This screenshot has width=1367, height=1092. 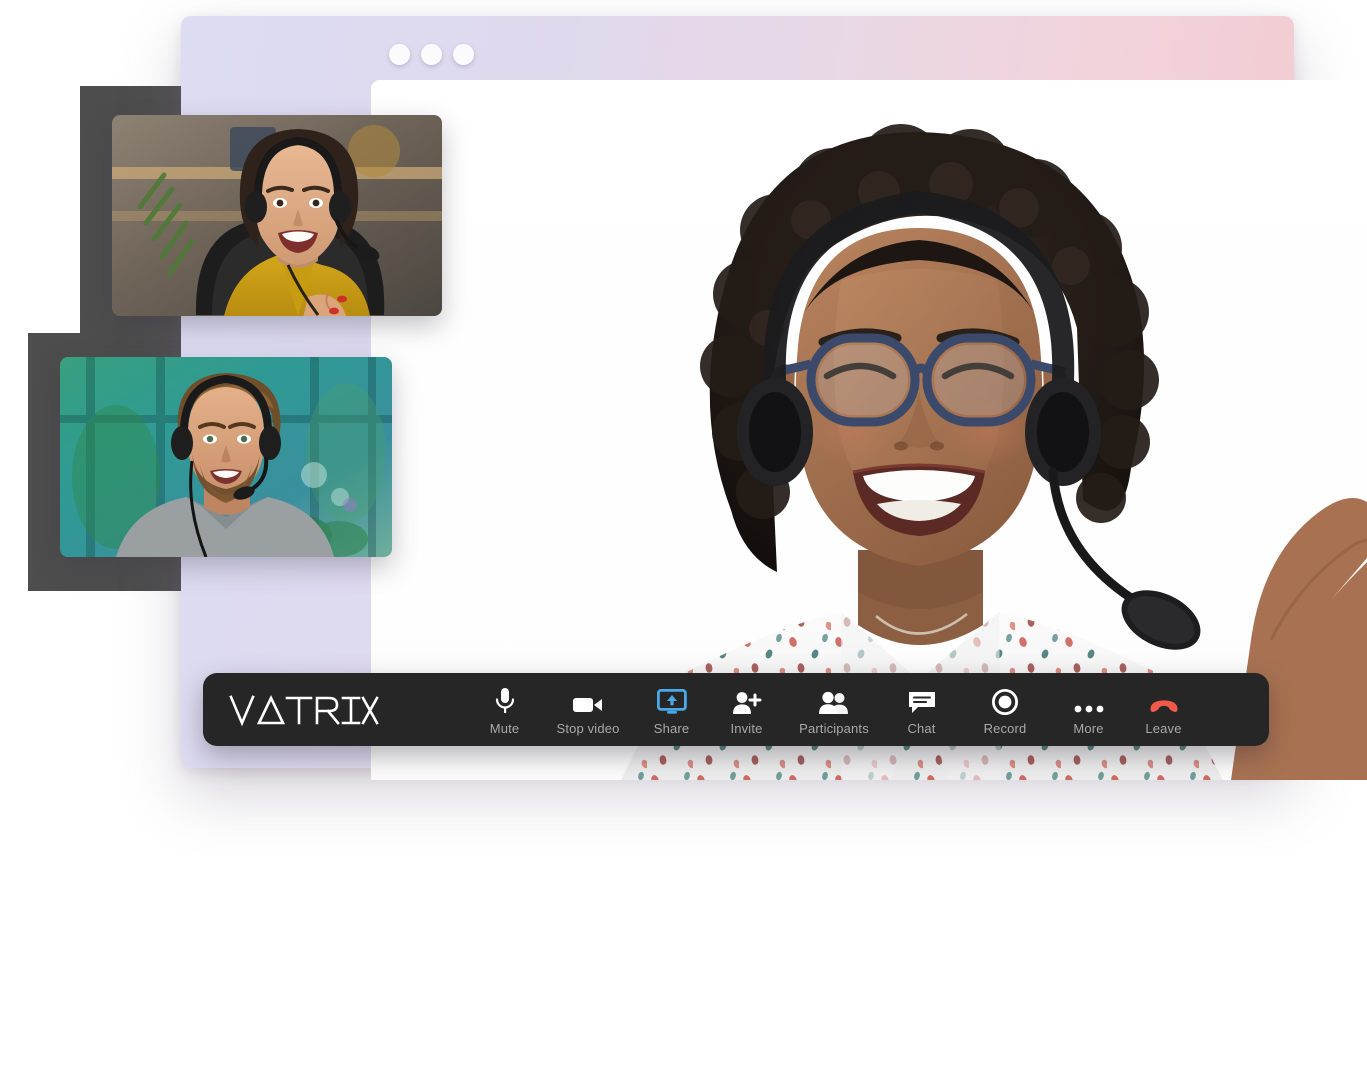 I want to click on chat-button: Chat, so click(x=921, y=709).